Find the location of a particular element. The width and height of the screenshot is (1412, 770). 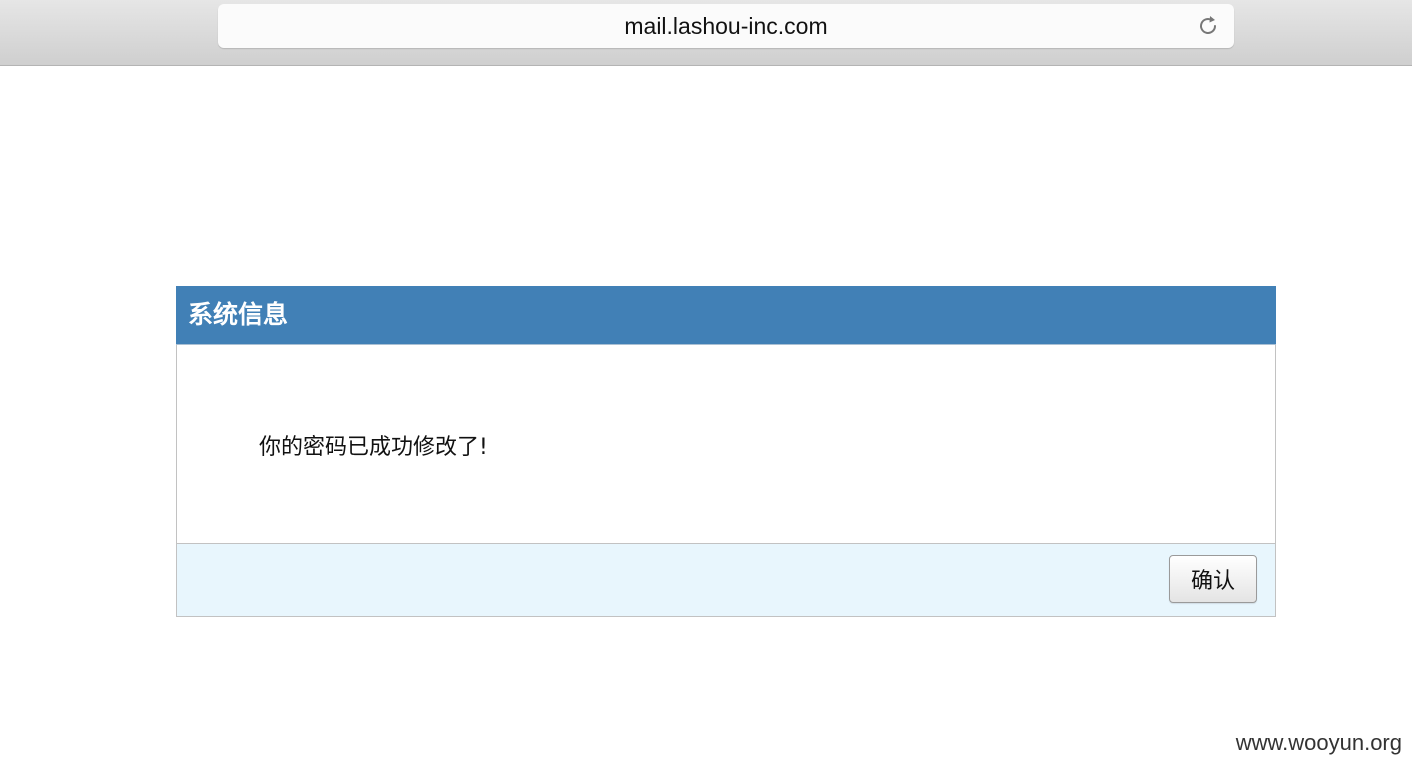

dialog-footer: 确认 is located at coordinates (726, 580).